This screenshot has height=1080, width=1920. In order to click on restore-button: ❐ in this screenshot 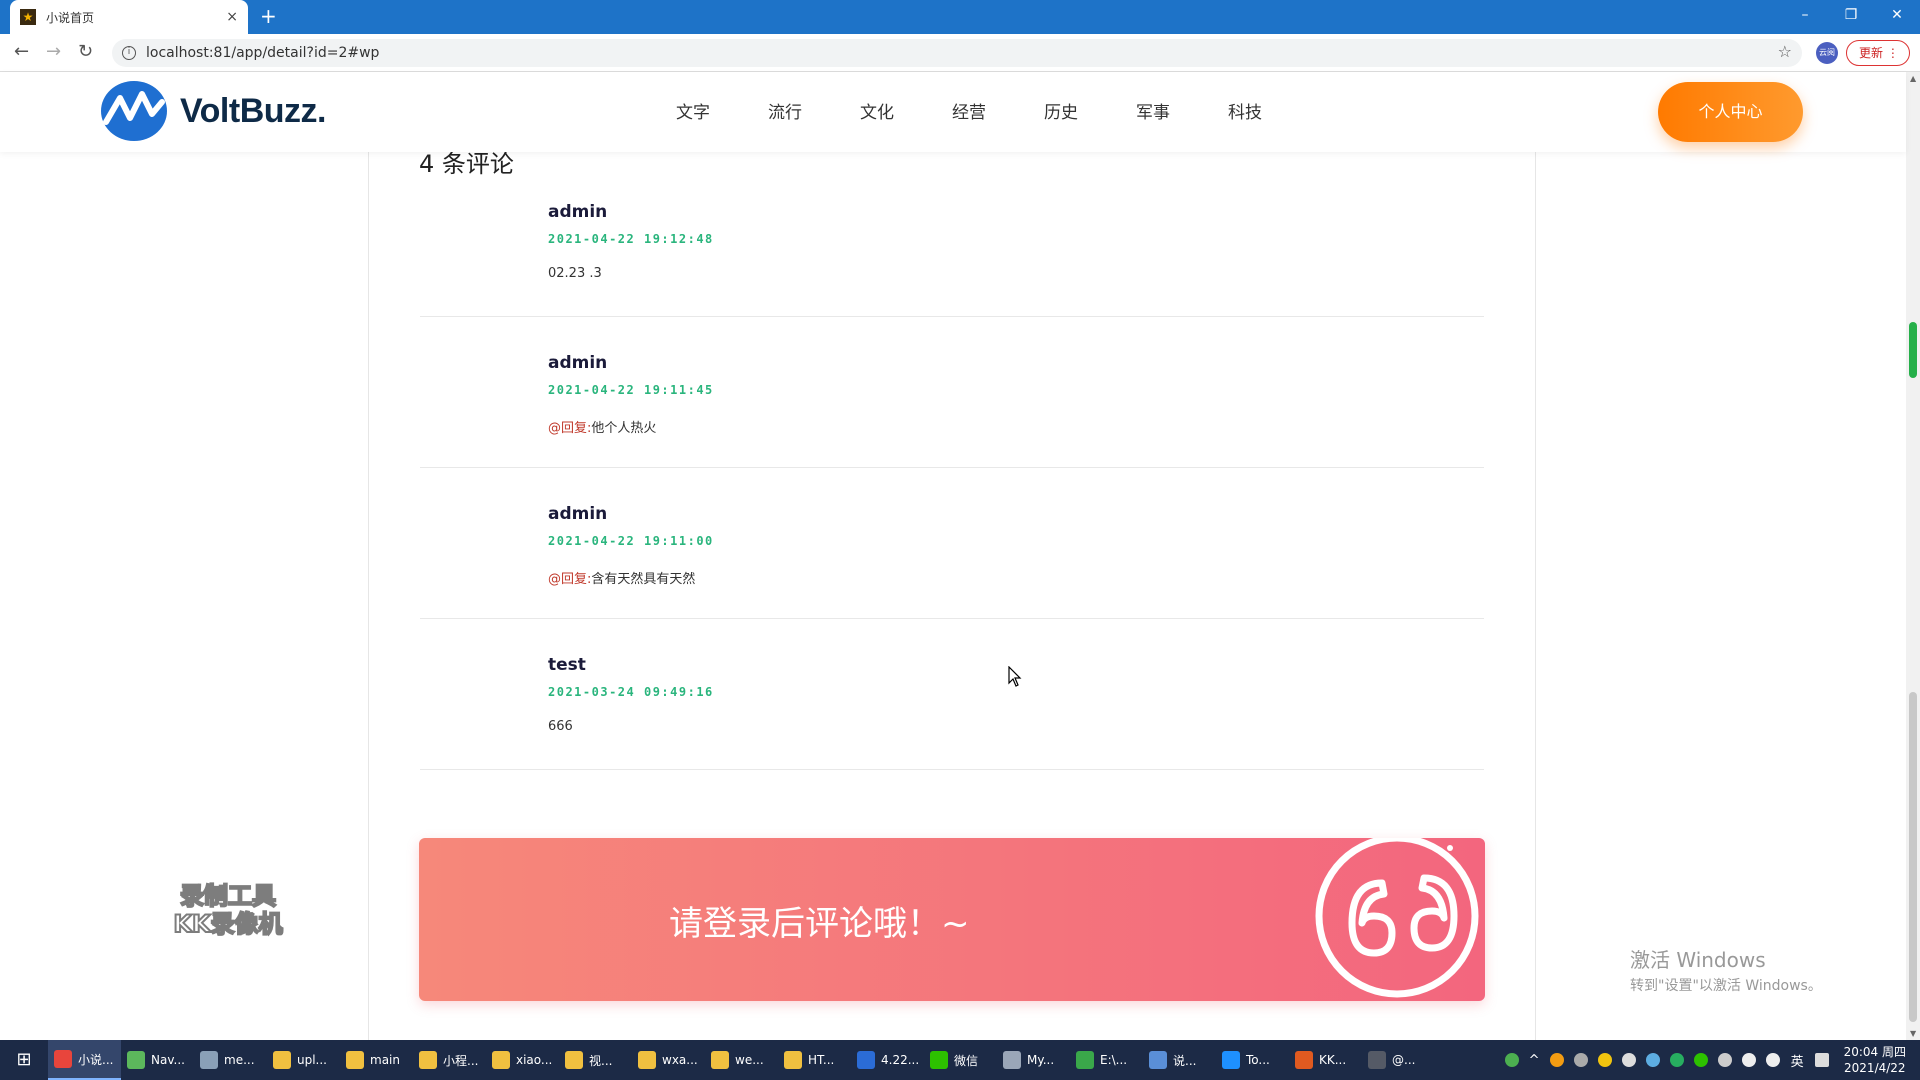, I will do `click(1851, 17)`.